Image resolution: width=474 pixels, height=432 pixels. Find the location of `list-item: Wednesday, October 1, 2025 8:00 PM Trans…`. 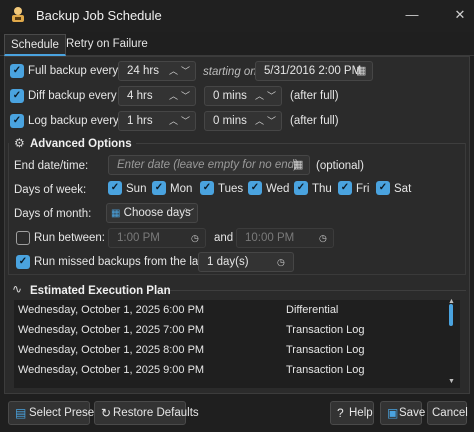

list-item: Wednesday, October 1, 2025 8:00 PM Trans… is located at coordinates (230, 350).